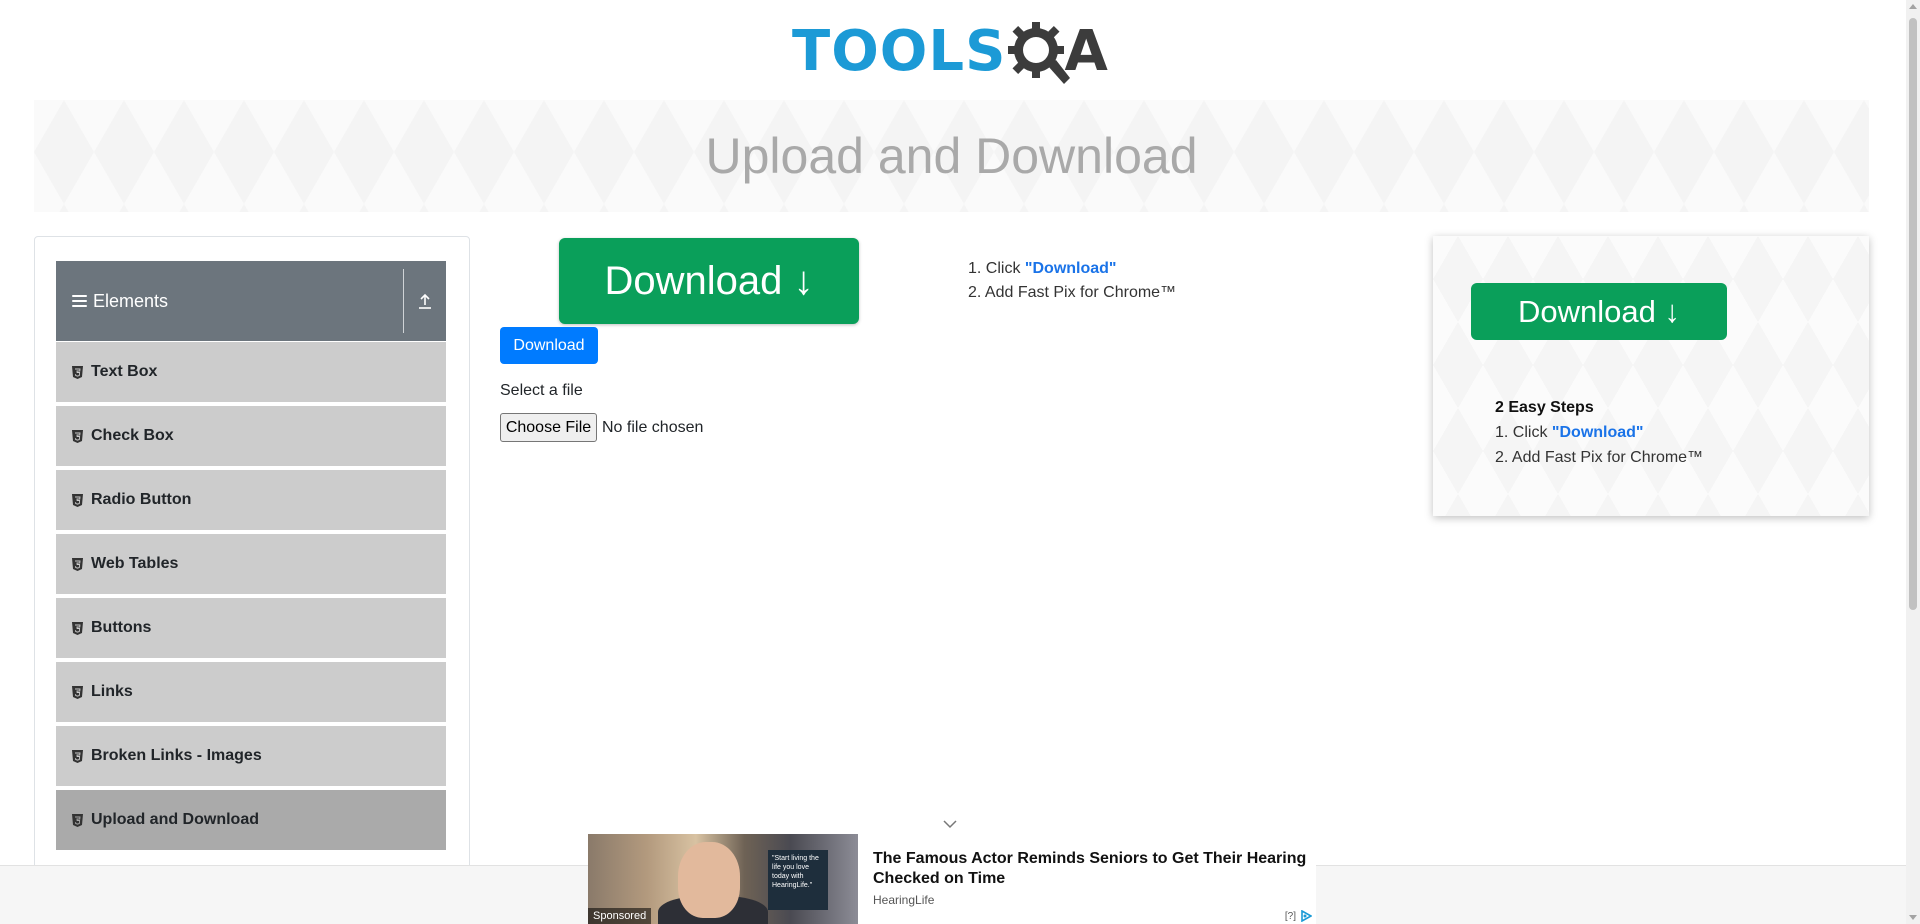 The height and width of the screenshot is (924, 1920). Describe the element at coordinates (132, 435) in the screenshot. I see `sidebar-item-label: Check Box` at that location.